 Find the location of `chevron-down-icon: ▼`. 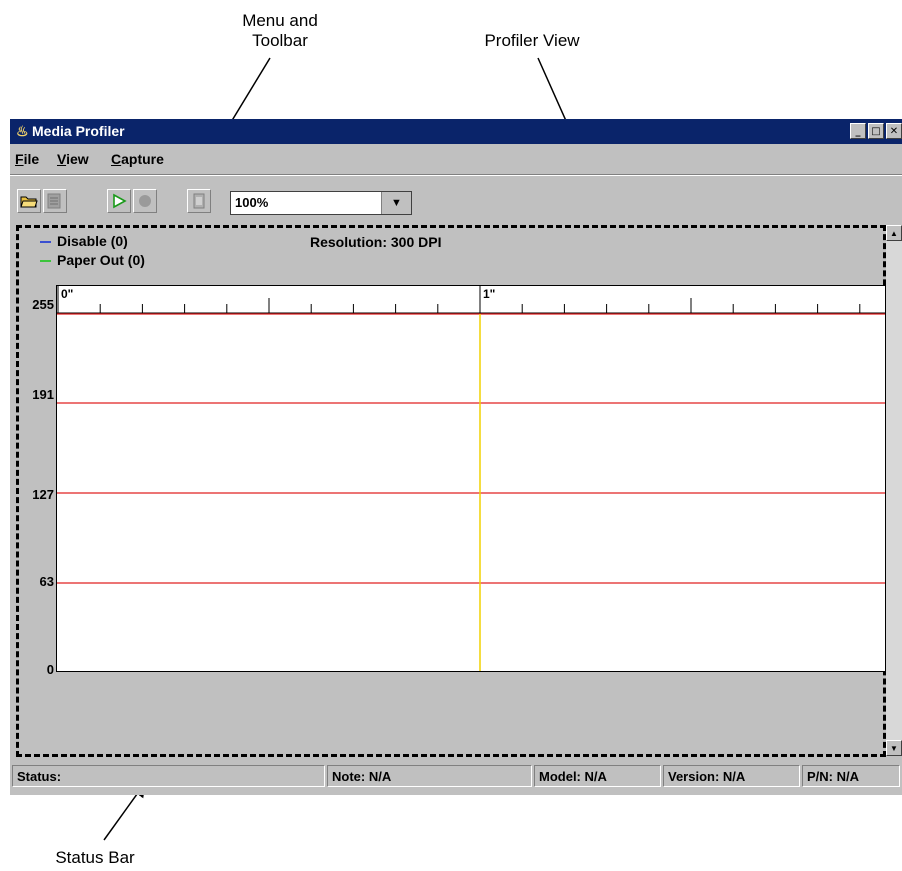

chevron-down-icon: ▼ is located at coordinates (396, 203).